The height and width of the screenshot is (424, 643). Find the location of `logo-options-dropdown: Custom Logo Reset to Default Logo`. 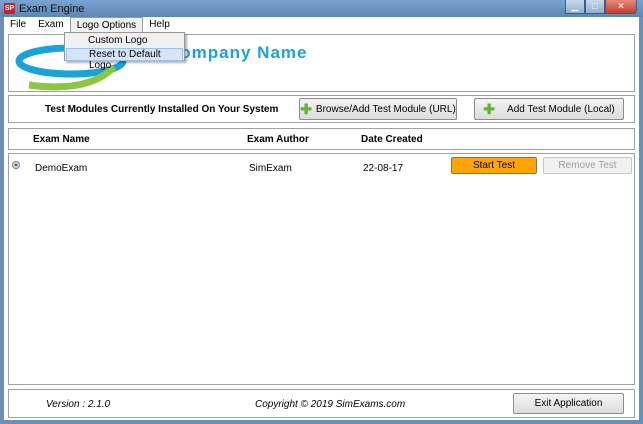

logo-options-dropdown: Custom Logo Reset to Default Logo is located at coordinates (124, 51).